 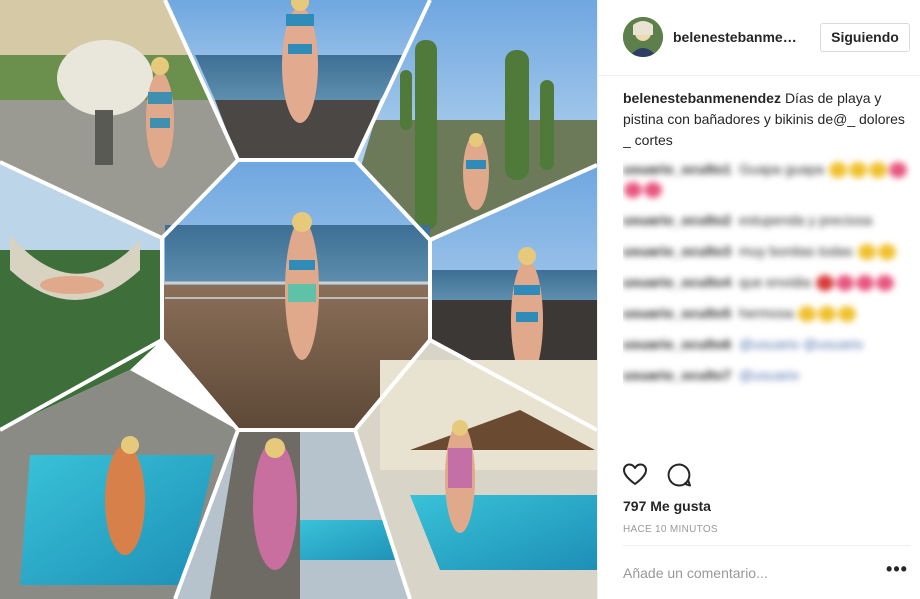 What do you see at coordinates (635, 475) in the screenshot?
I see `heart-outline-icon` at bounding box center [635, 475].